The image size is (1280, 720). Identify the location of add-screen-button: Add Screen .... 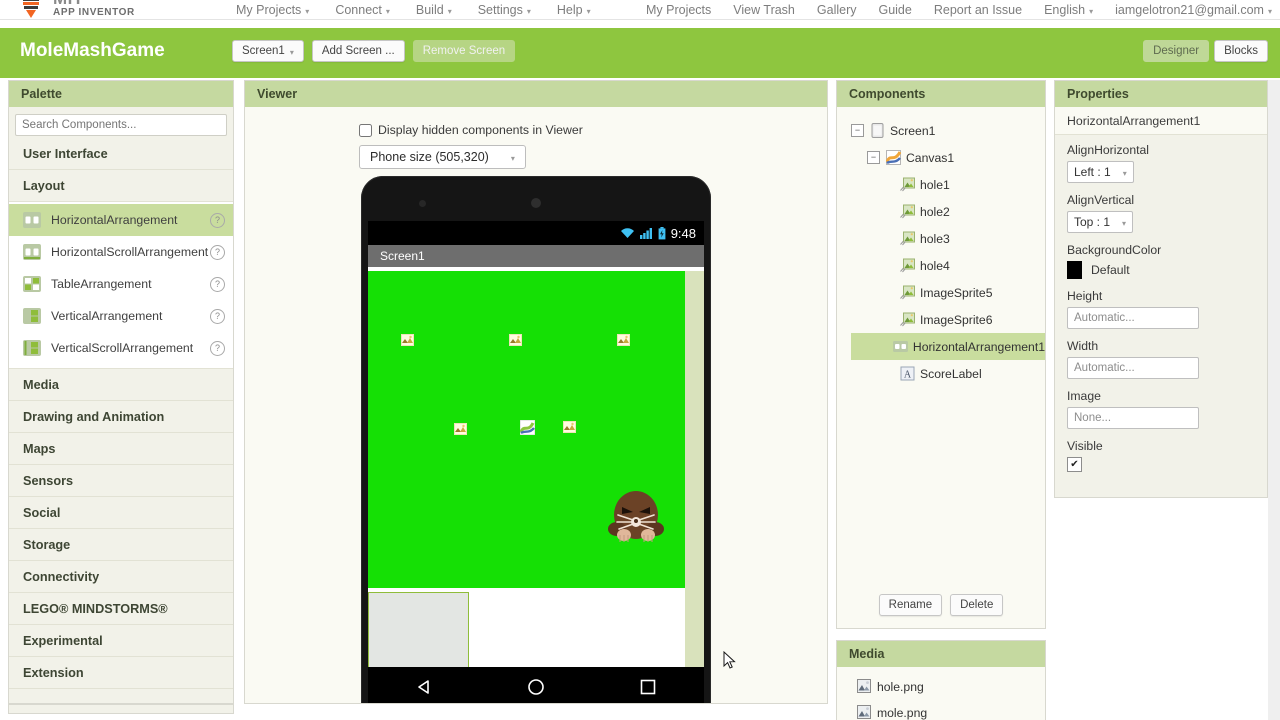
(358, 51).